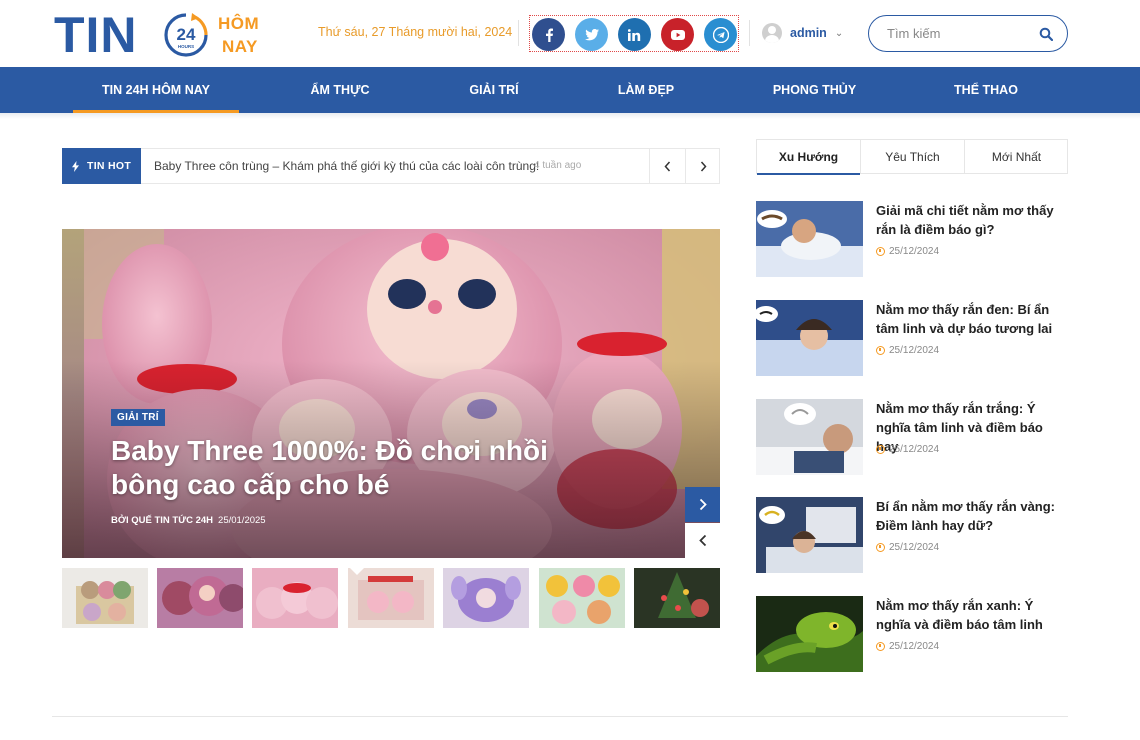 The width and height of the screenshot is (1140, 740). I want to click on logo-line1: HÔM, so click(239, 23).